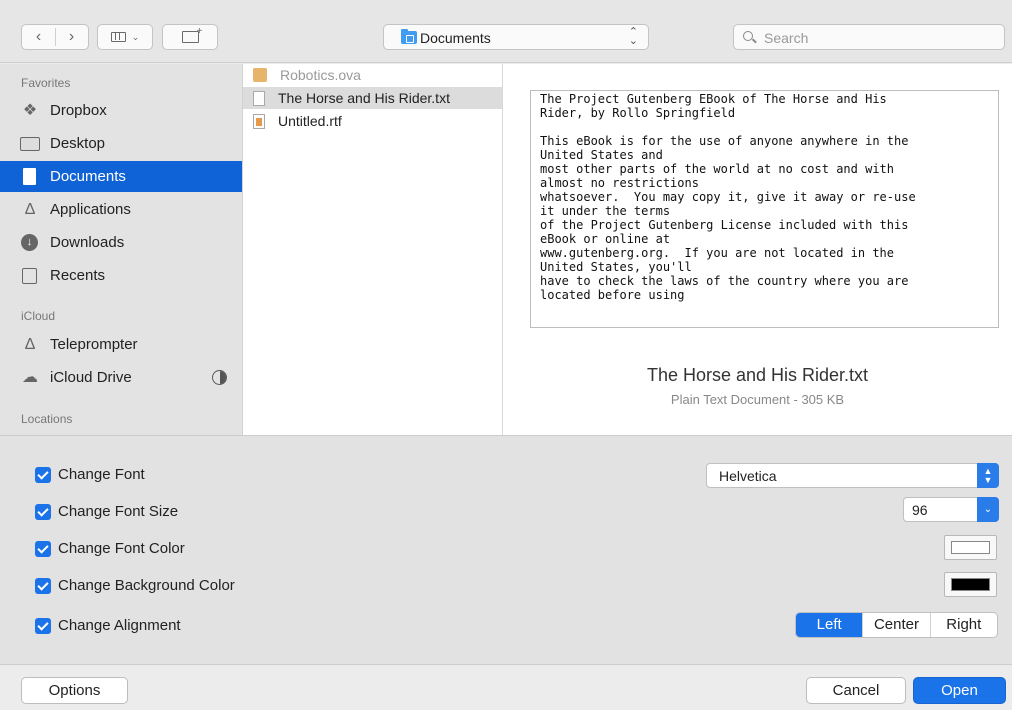 The image size is (1012, 710). Describe the element at coordinates (38, 316) in the screenshot. I see `icloud-header: iCloud` at that location.